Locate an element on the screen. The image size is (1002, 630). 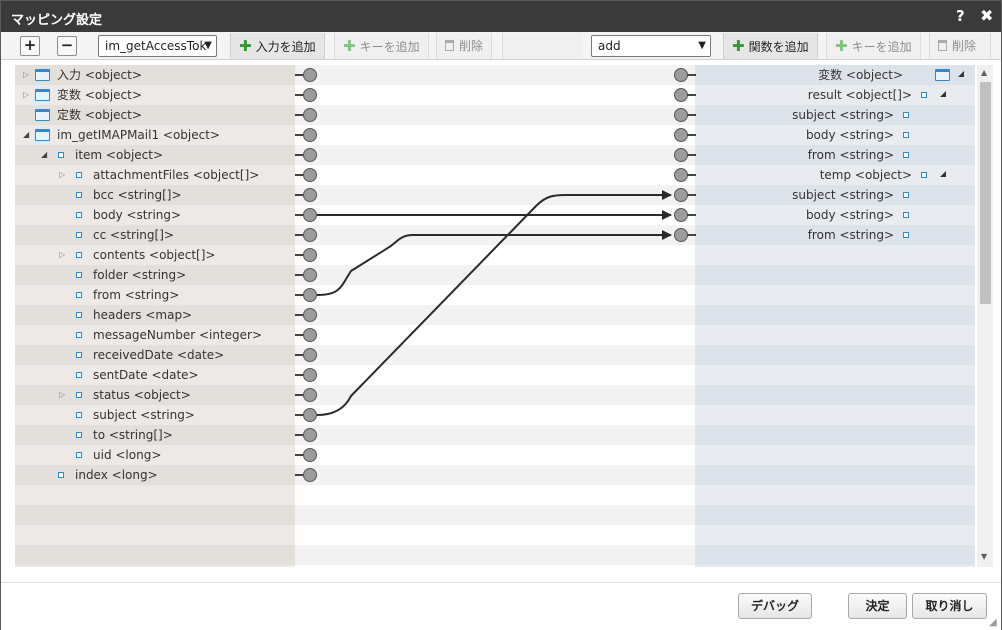
add-key-right-button: ✚ キーを追加 is located at coordinates (873, 46).